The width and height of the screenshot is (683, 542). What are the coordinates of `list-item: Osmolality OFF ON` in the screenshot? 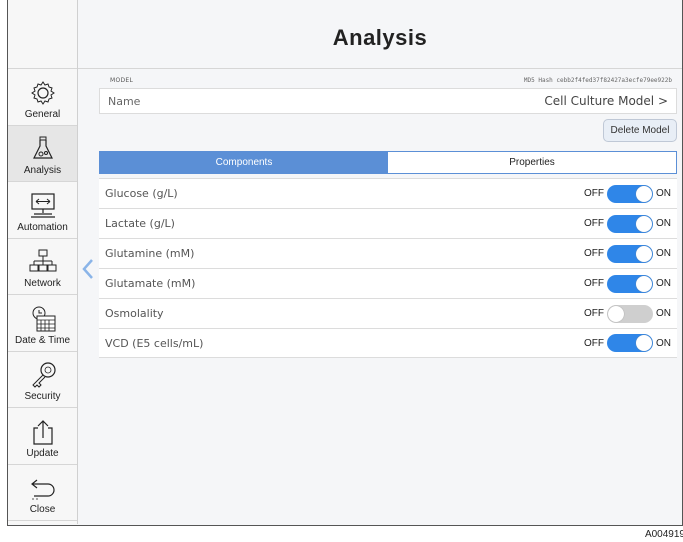 It's located at (388, 313).